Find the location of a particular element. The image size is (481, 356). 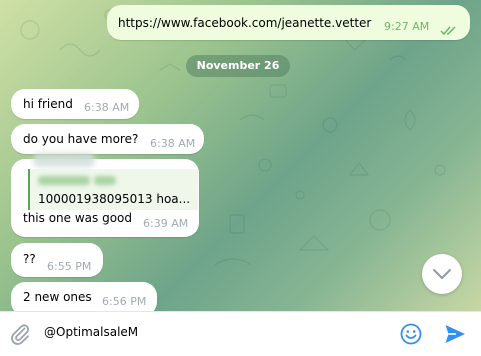

message-text: hi friend is located at coordinates (48, 104).